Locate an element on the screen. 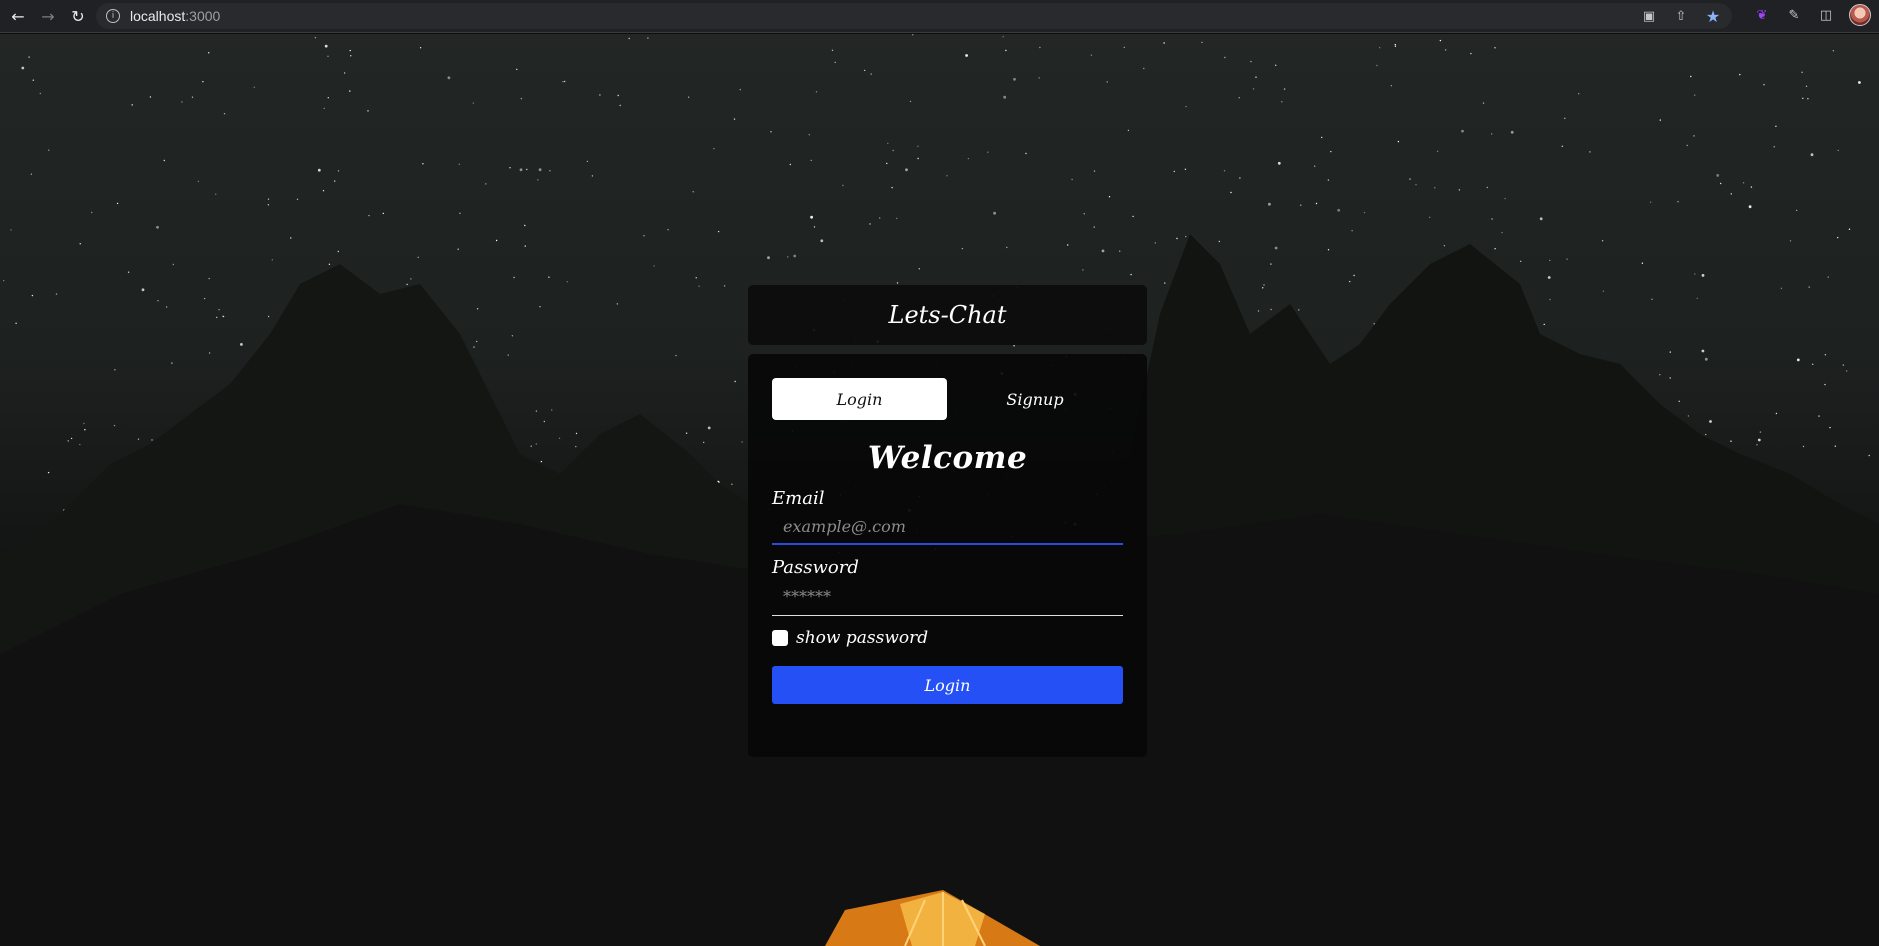 This screenshot has width=1879, height=946. profile-avatar is located at coordinates (1860, 15).